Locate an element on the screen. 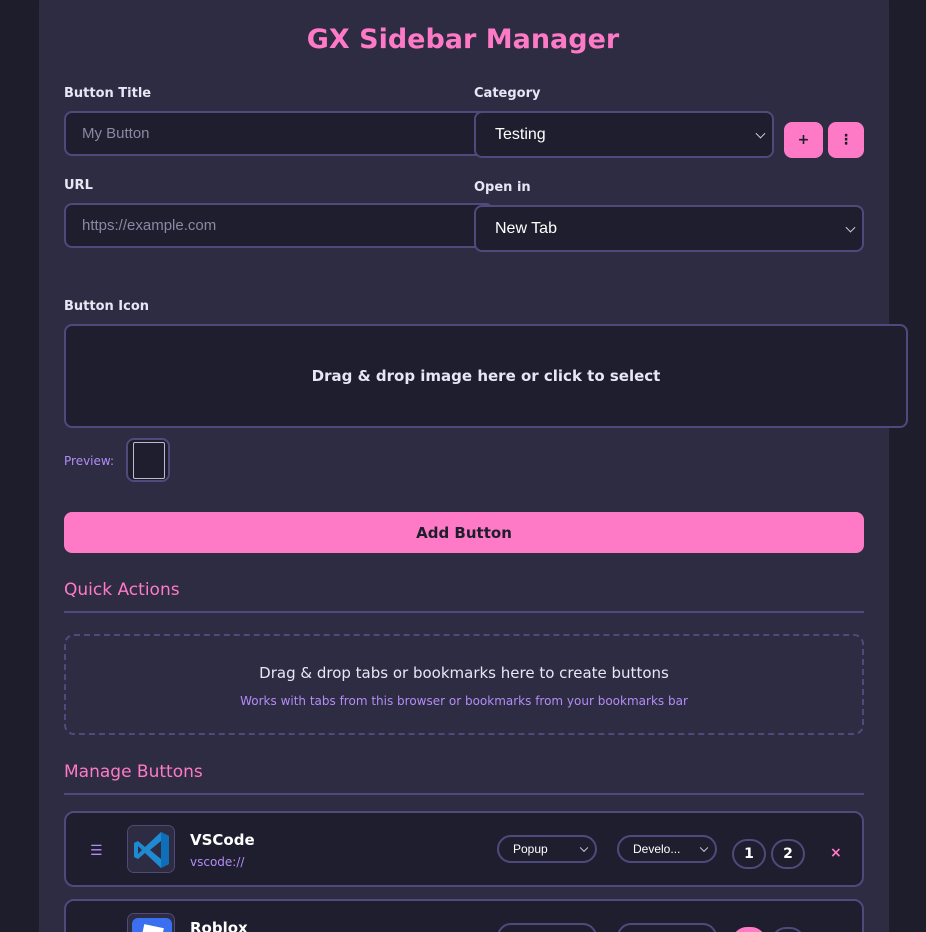 This screenshot has width=926, height=932. add-button-label: Add Button is located at coordinates (464, 532).